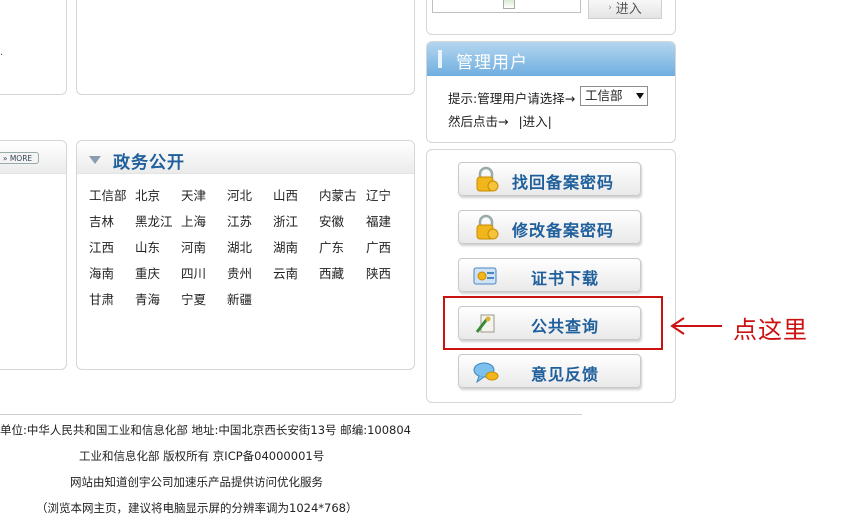  What do you see at coordinates (285, 194) in the screenshot?
I see `province-link: 山西` at bounding box center [285, 194].